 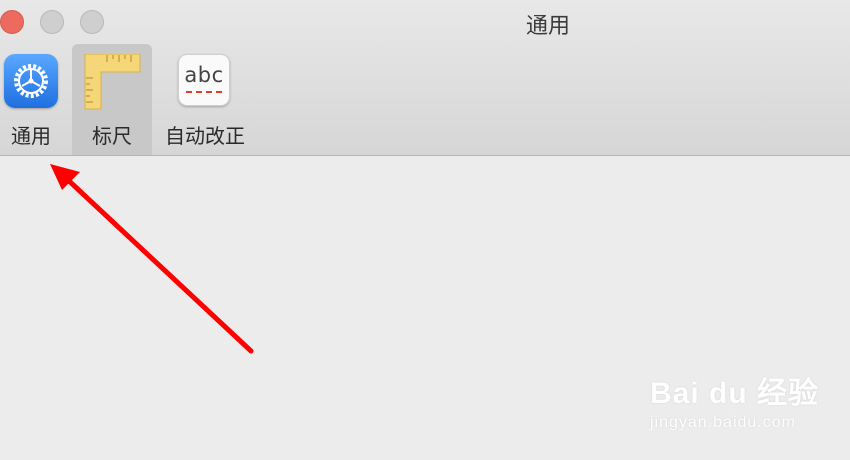 What do you see at coordinates (723, 422) in the screenshot?
I see `watermark-sub: jingyan.baidu.com` at bounding box center [723, 422].